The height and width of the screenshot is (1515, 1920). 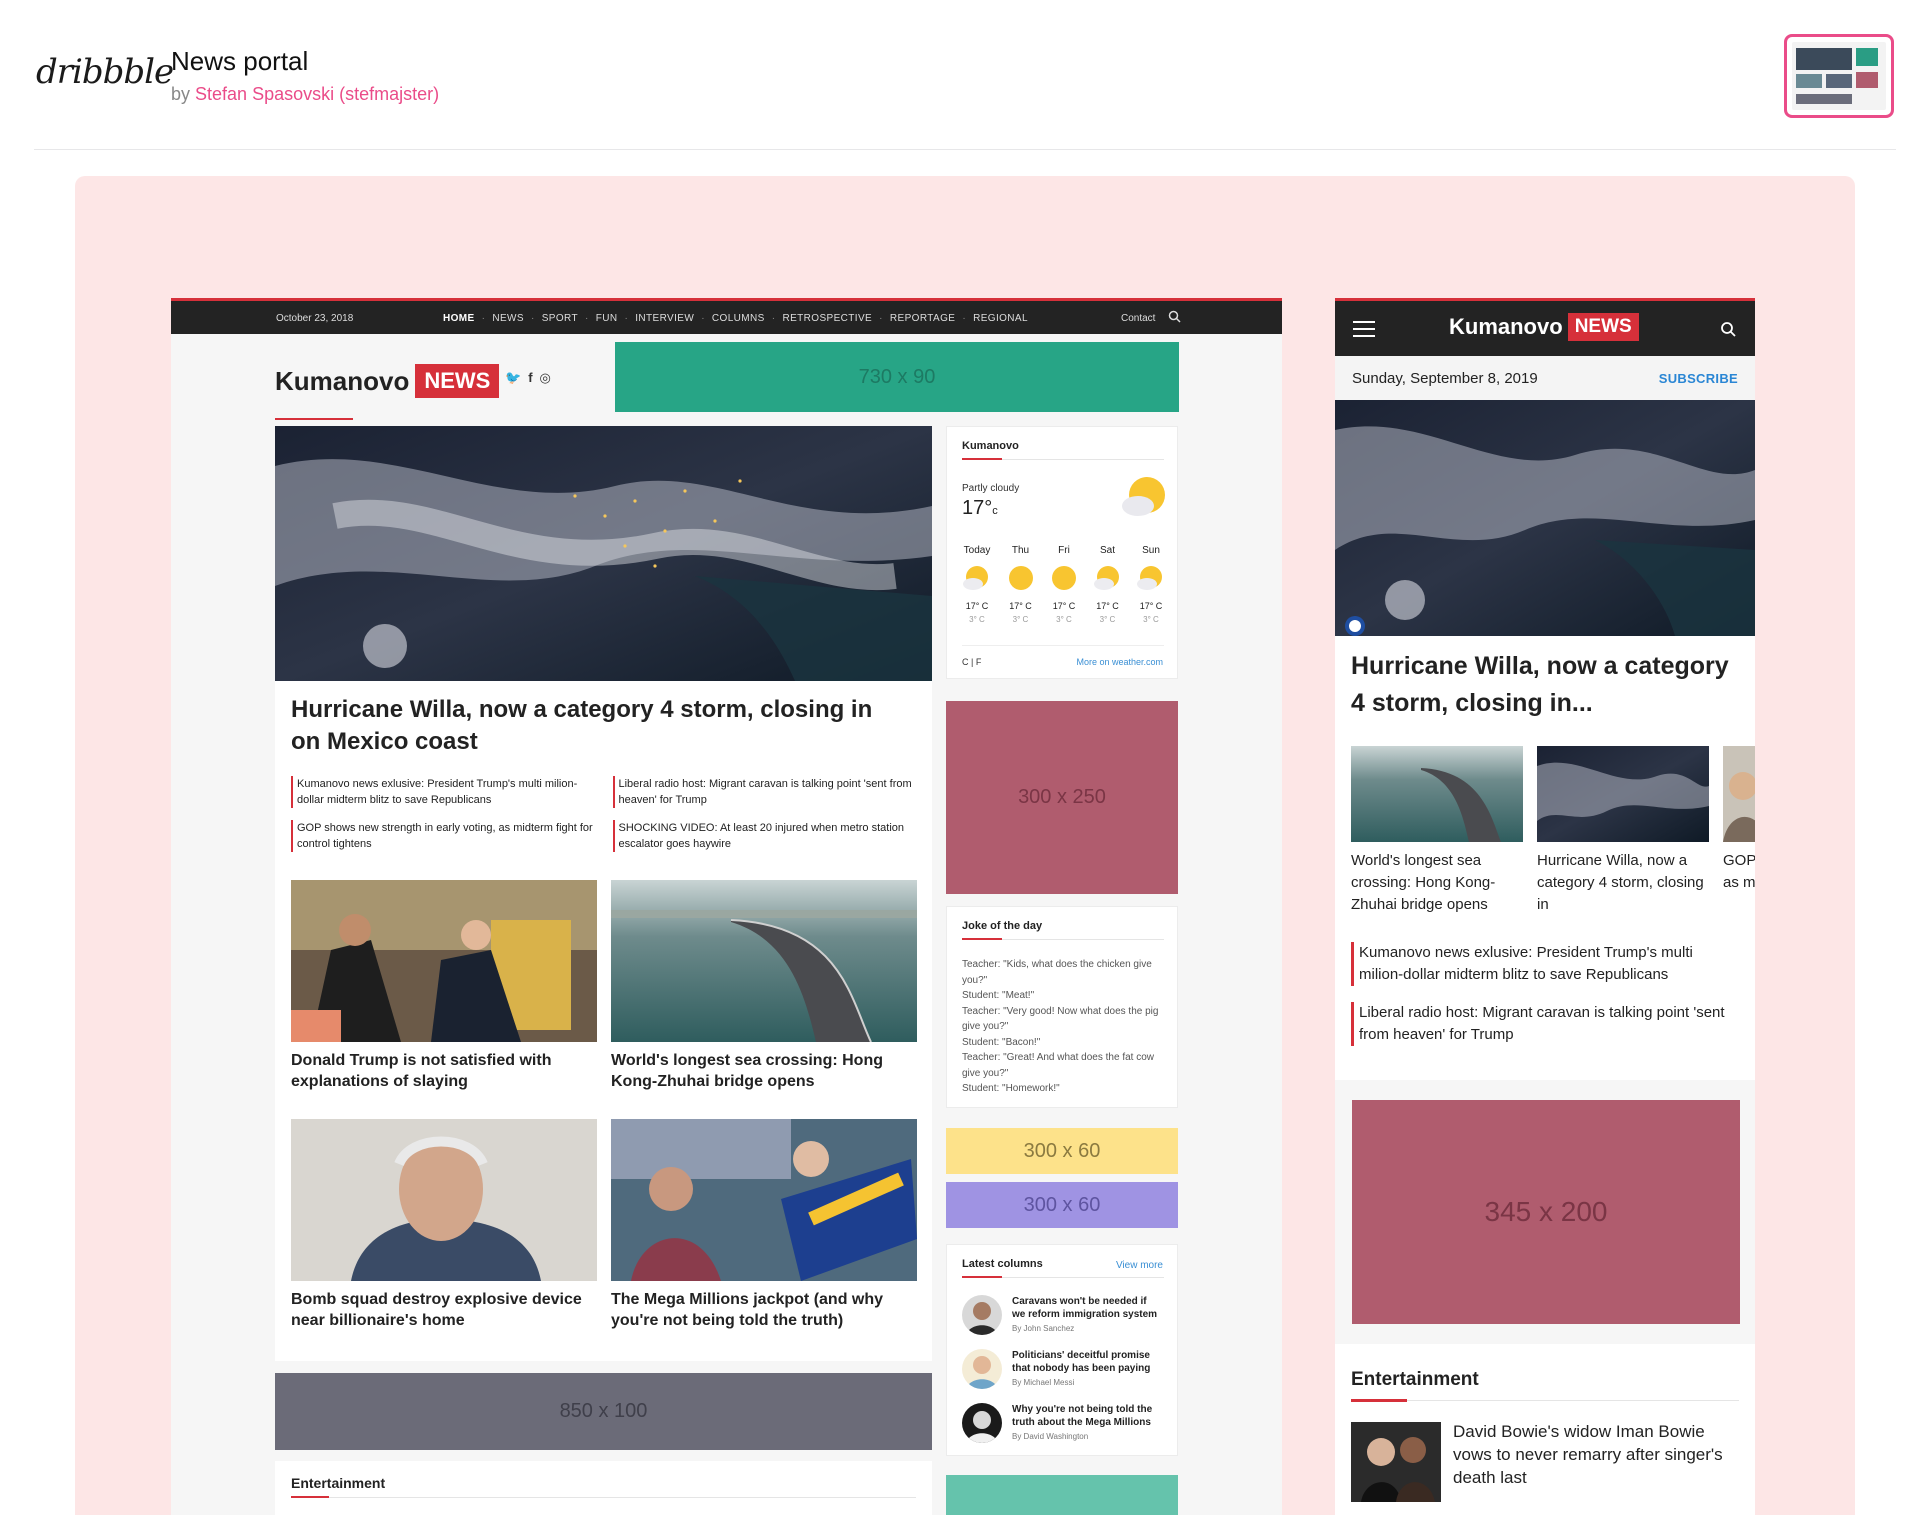 I want to click on unit-toggle: C | F, so click(x=971, y=662).